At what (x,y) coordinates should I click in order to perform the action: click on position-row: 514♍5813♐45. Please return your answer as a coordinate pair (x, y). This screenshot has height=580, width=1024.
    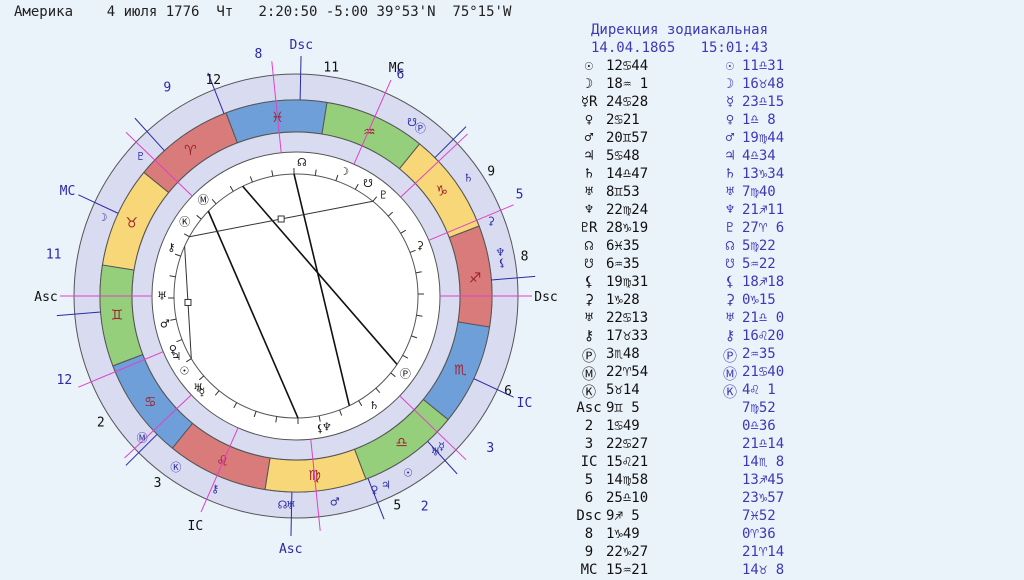
    Looking at the image, I should click on (796, 481).